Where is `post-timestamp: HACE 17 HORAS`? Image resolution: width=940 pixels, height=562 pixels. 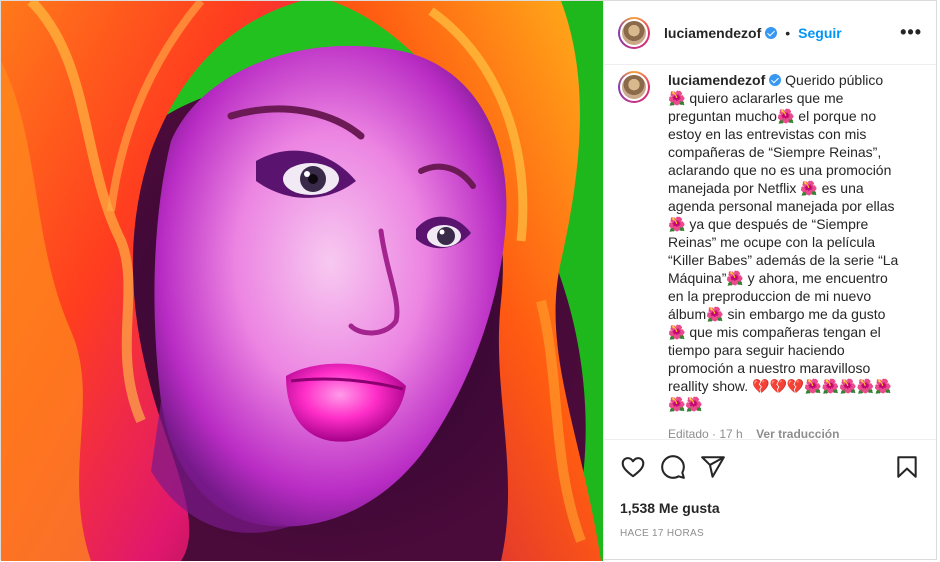
post-timestamp: HACE 17 HORAS is located at coordinates (770, 533).